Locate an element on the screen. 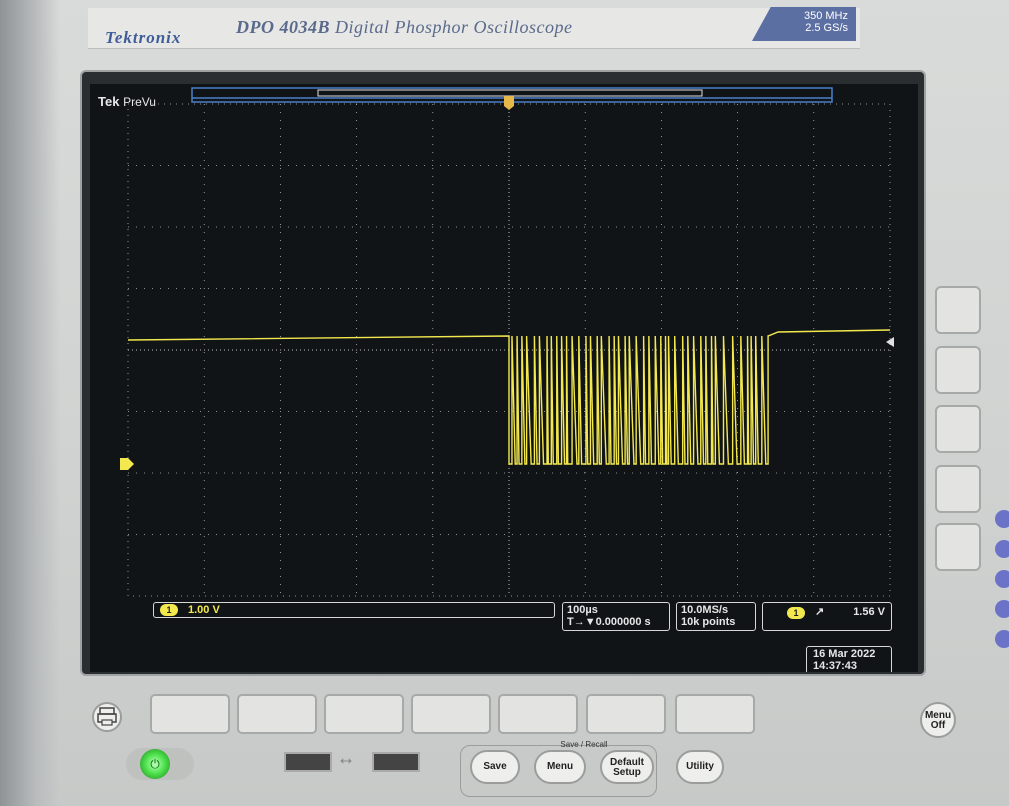 The image size is (1009, 806). print-icon is located at coordinates (107, 716).